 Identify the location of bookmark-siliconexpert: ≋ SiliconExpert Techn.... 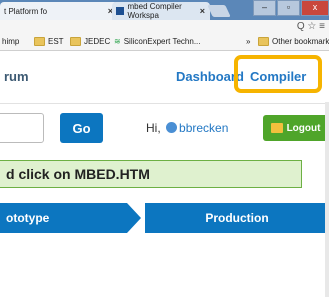
(157, 41).